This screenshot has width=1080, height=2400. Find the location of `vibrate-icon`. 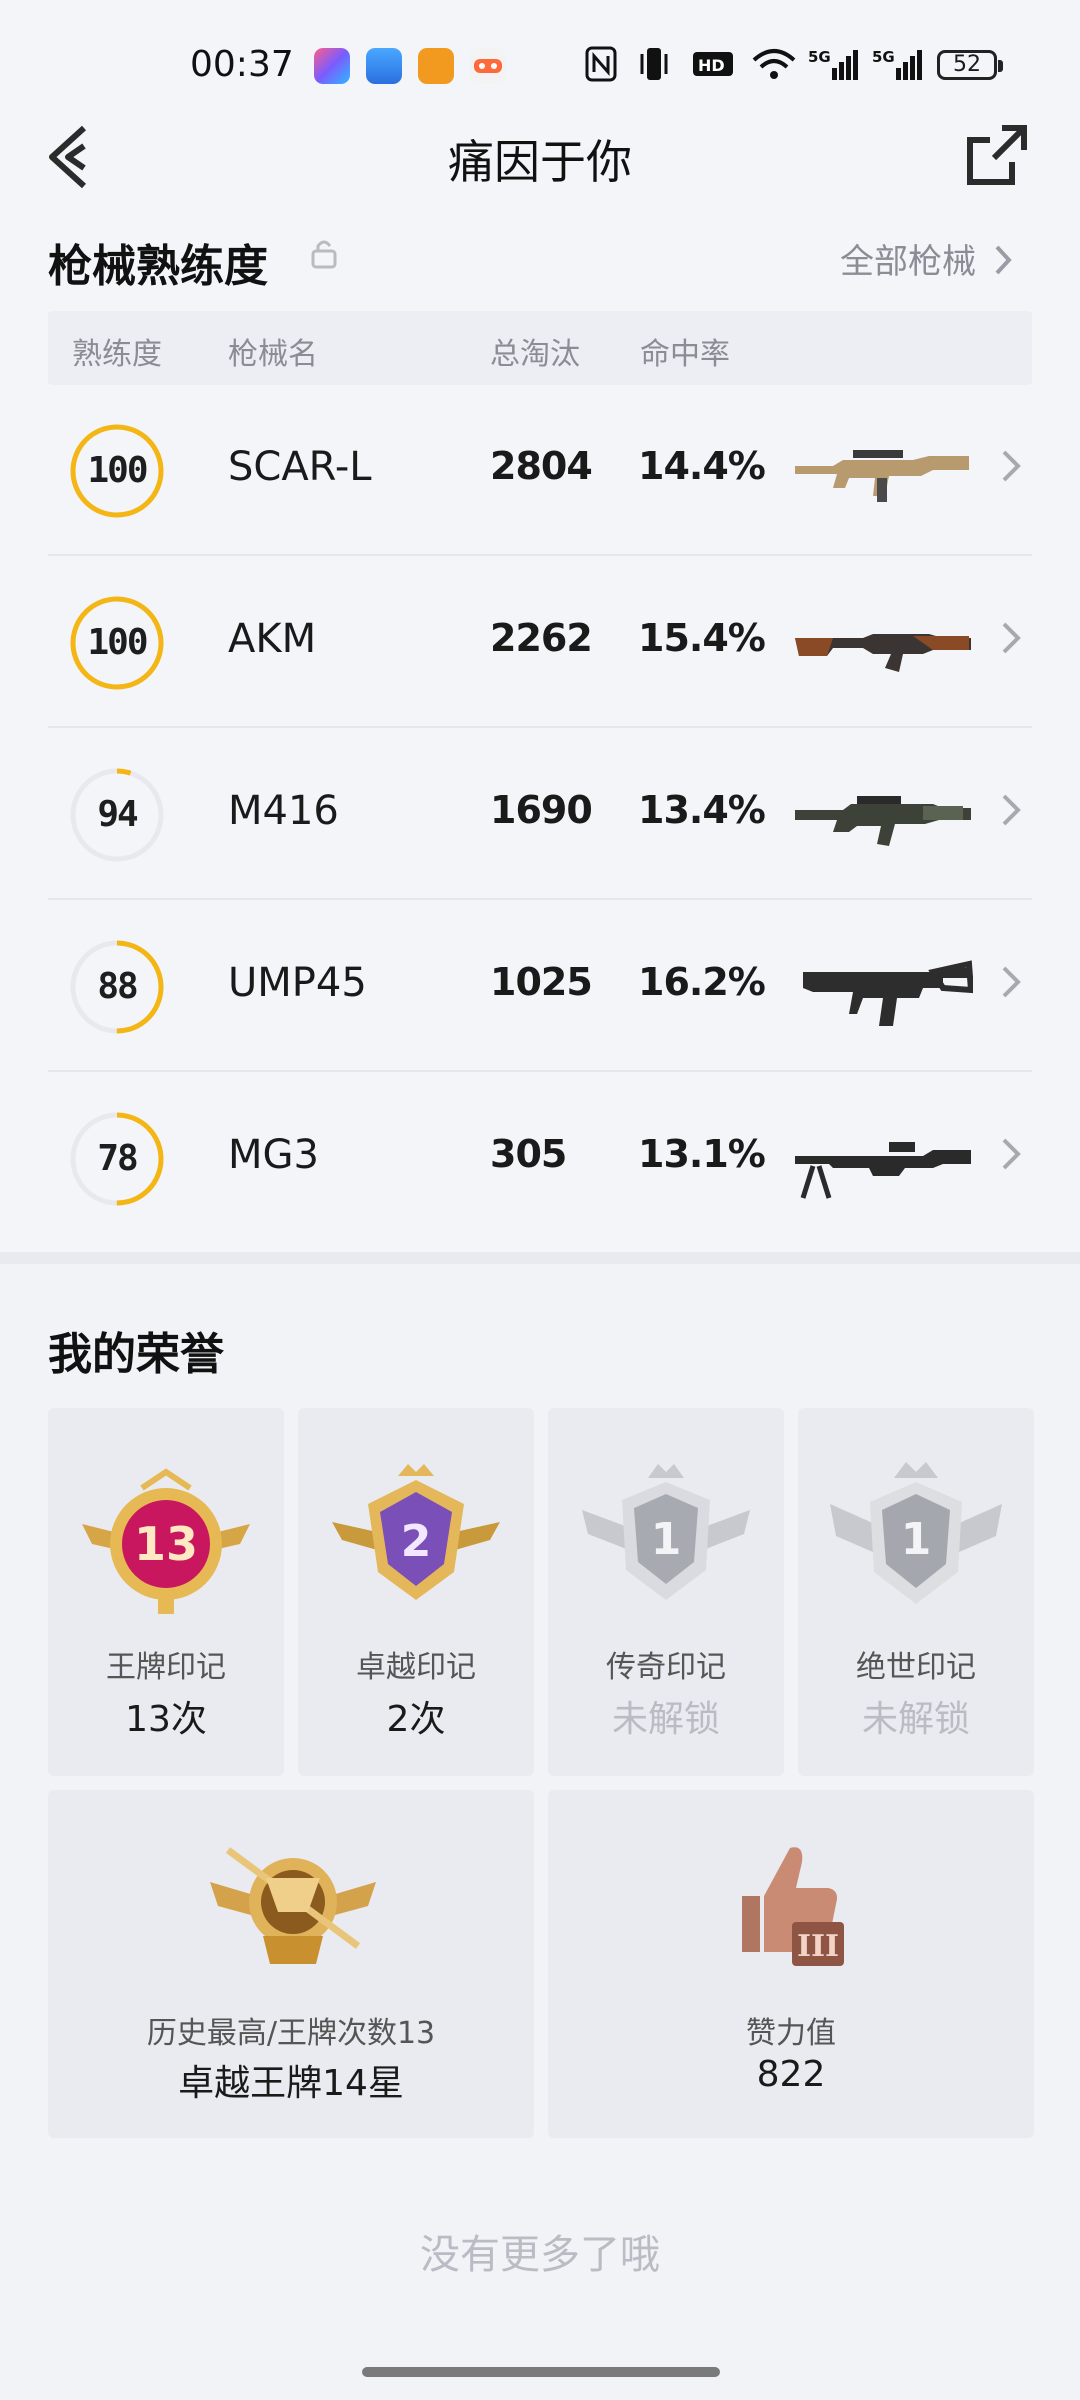

vibrate-icon is located at coordinates (654, 64).